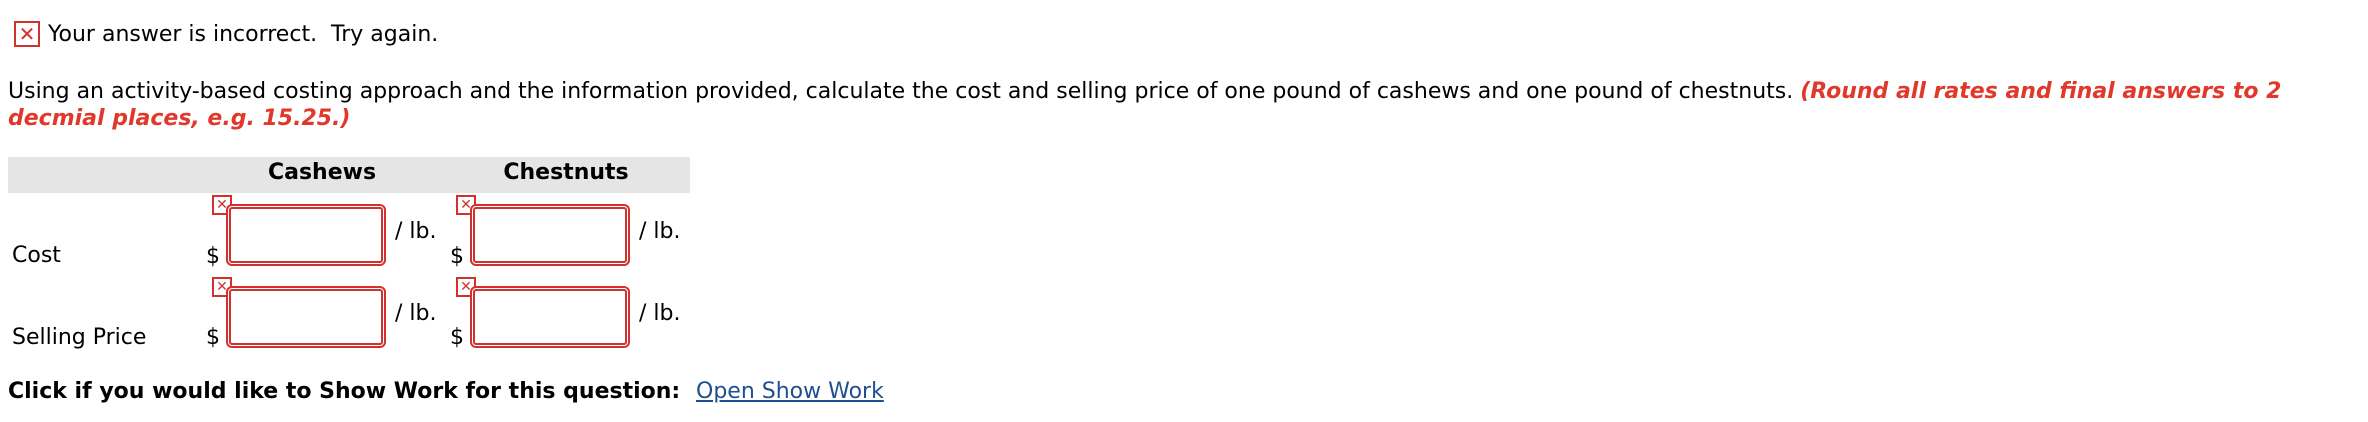 Image resolution: width=2368 pixels, height=422 pixels. I want to click on cost-cashews-field, so click(306, 235).